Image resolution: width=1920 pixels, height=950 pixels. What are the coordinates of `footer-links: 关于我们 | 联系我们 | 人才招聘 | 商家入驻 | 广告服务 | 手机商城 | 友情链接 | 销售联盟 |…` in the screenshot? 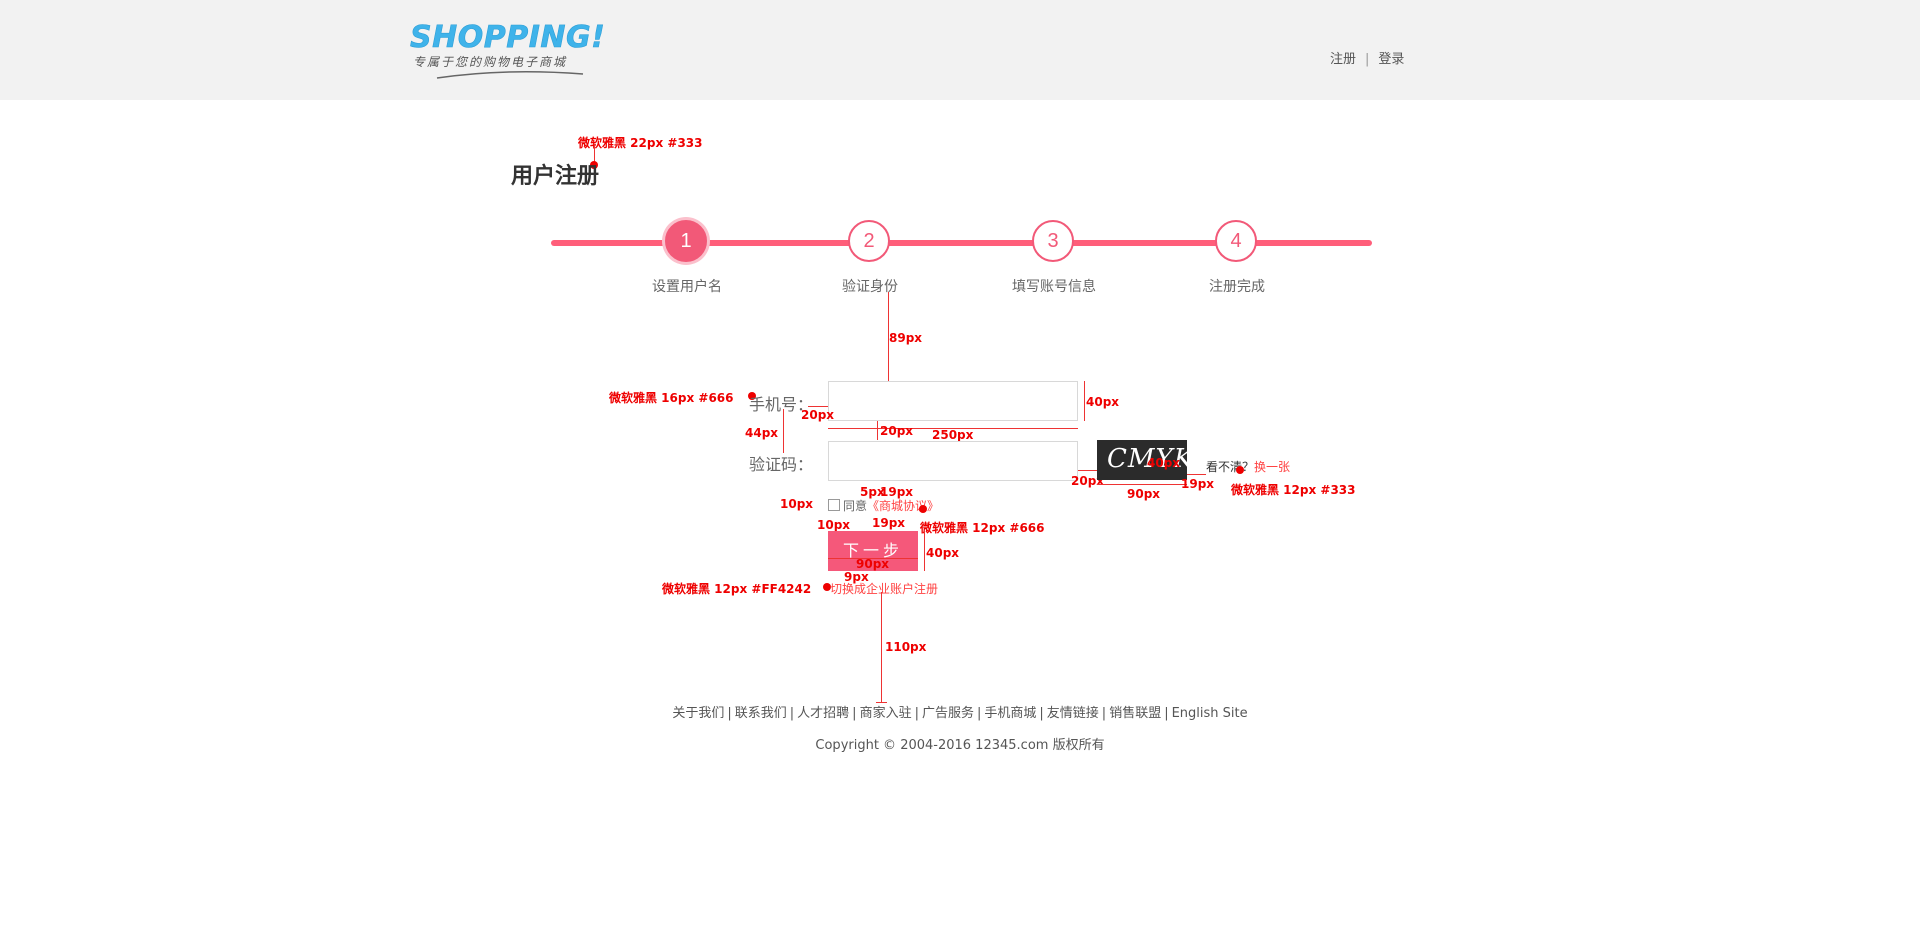 It's located at (960, 711).